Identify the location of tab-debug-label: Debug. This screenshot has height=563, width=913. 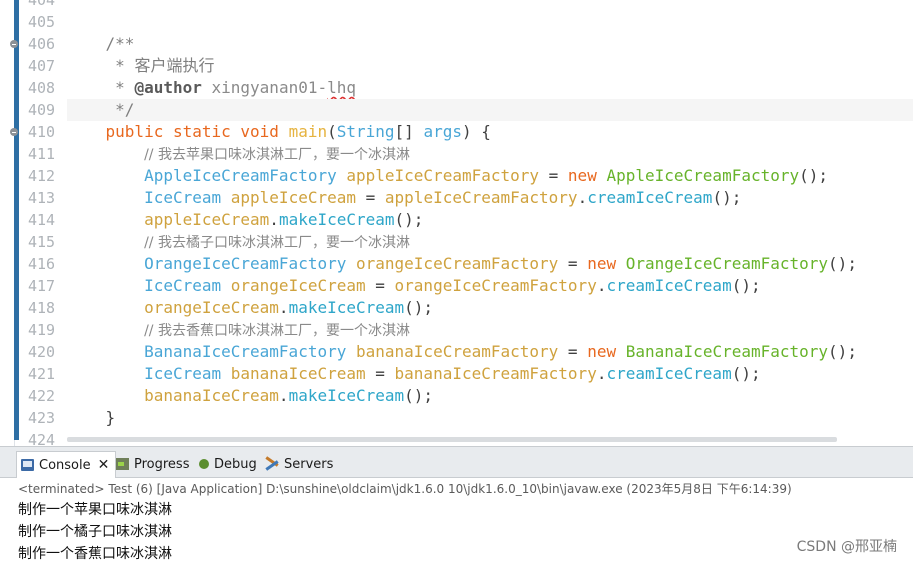
(235, 464).